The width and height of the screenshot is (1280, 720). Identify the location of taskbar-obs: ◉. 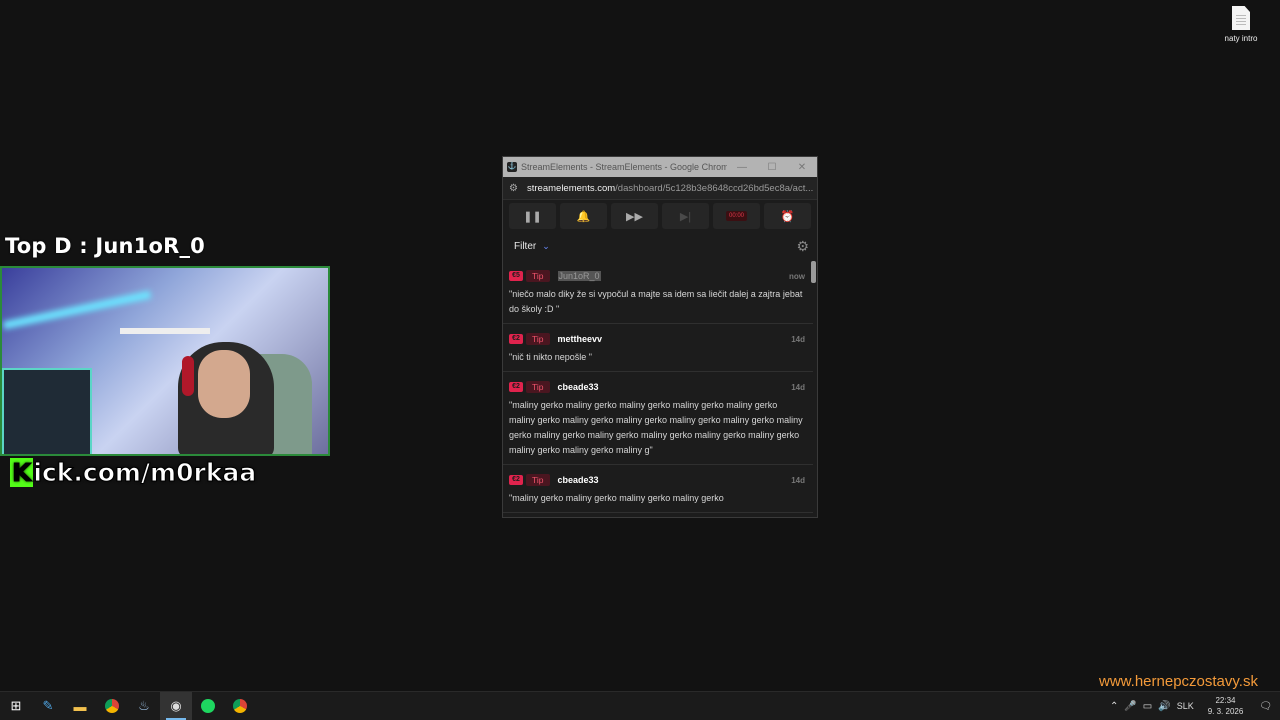
(176, 706).